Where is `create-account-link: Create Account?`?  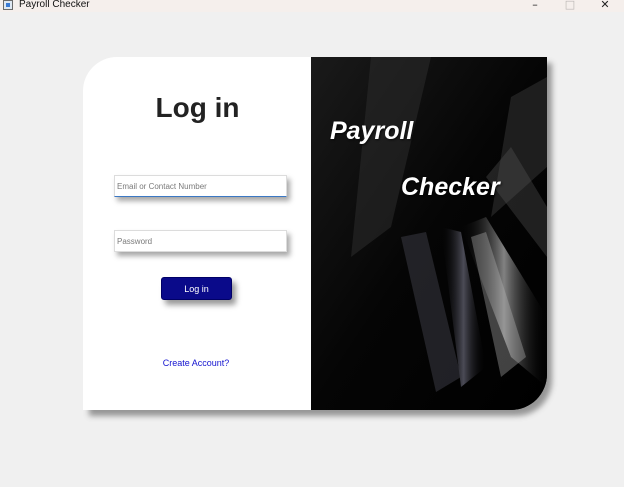 create-account-link: Create Account? is located at coordinates (196, 363).